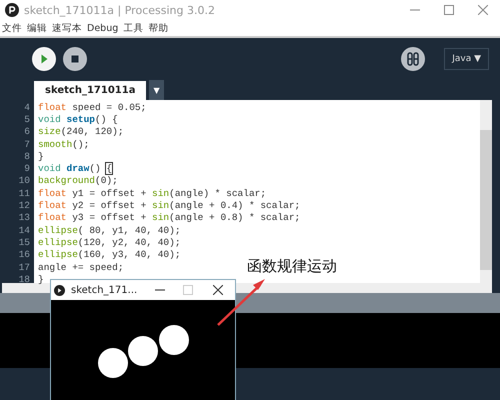 The height and width of the screenshot is (400, 500). What do you see at coordinates (12, 28) in the screenshot?
I see `menu-item: 文件` at bounding box center [12, 28].